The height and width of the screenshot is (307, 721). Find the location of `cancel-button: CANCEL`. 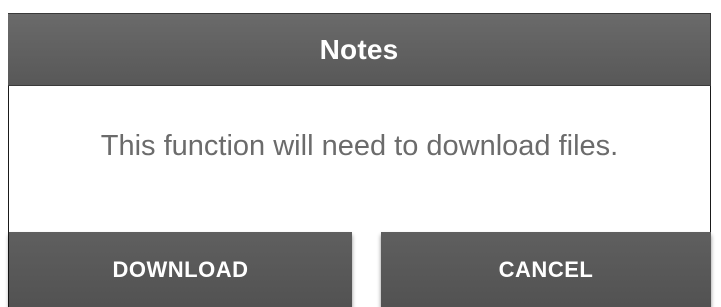

cancel-button: CANCEL is located at coordinates (546, 269).